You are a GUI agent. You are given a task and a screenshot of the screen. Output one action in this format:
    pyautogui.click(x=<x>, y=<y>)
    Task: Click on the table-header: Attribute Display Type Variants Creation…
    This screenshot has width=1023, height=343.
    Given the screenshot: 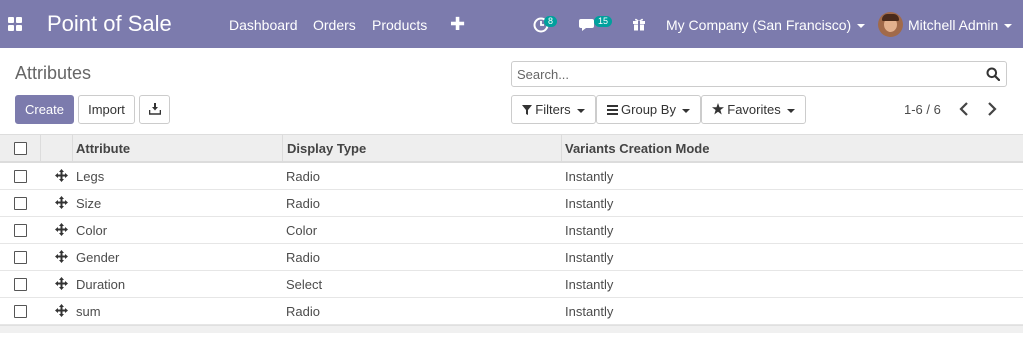 What is the action you would take?
    pyautogui.click(x=511, y=148)
    